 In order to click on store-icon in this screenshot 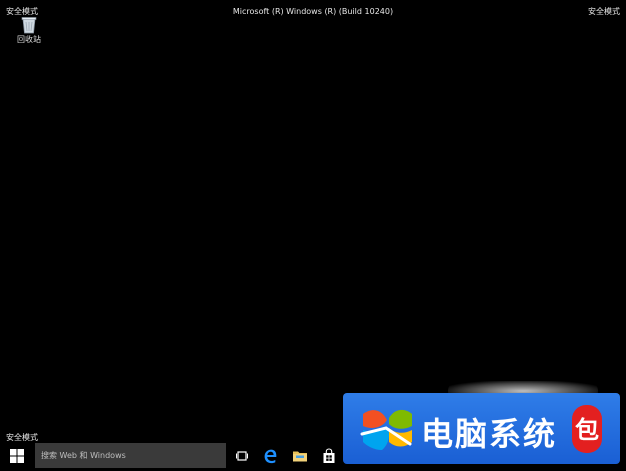, I will do `click(329, 456)`.